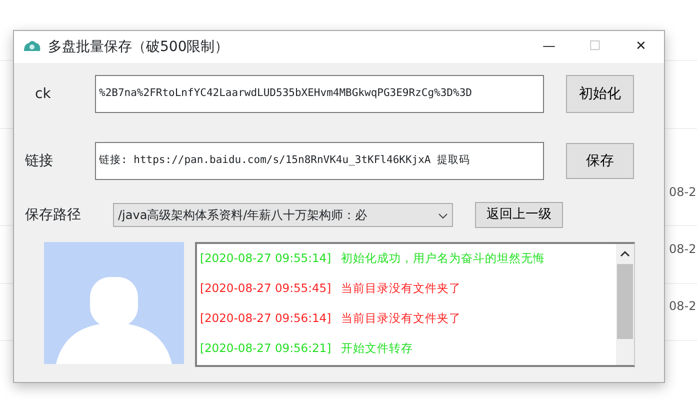 The height and width of the screenshot is (406, 697). What do you see at coordinates (641, 47) in the screenshot?
I see `close-button: ✕` at bounding box center [641, 47].